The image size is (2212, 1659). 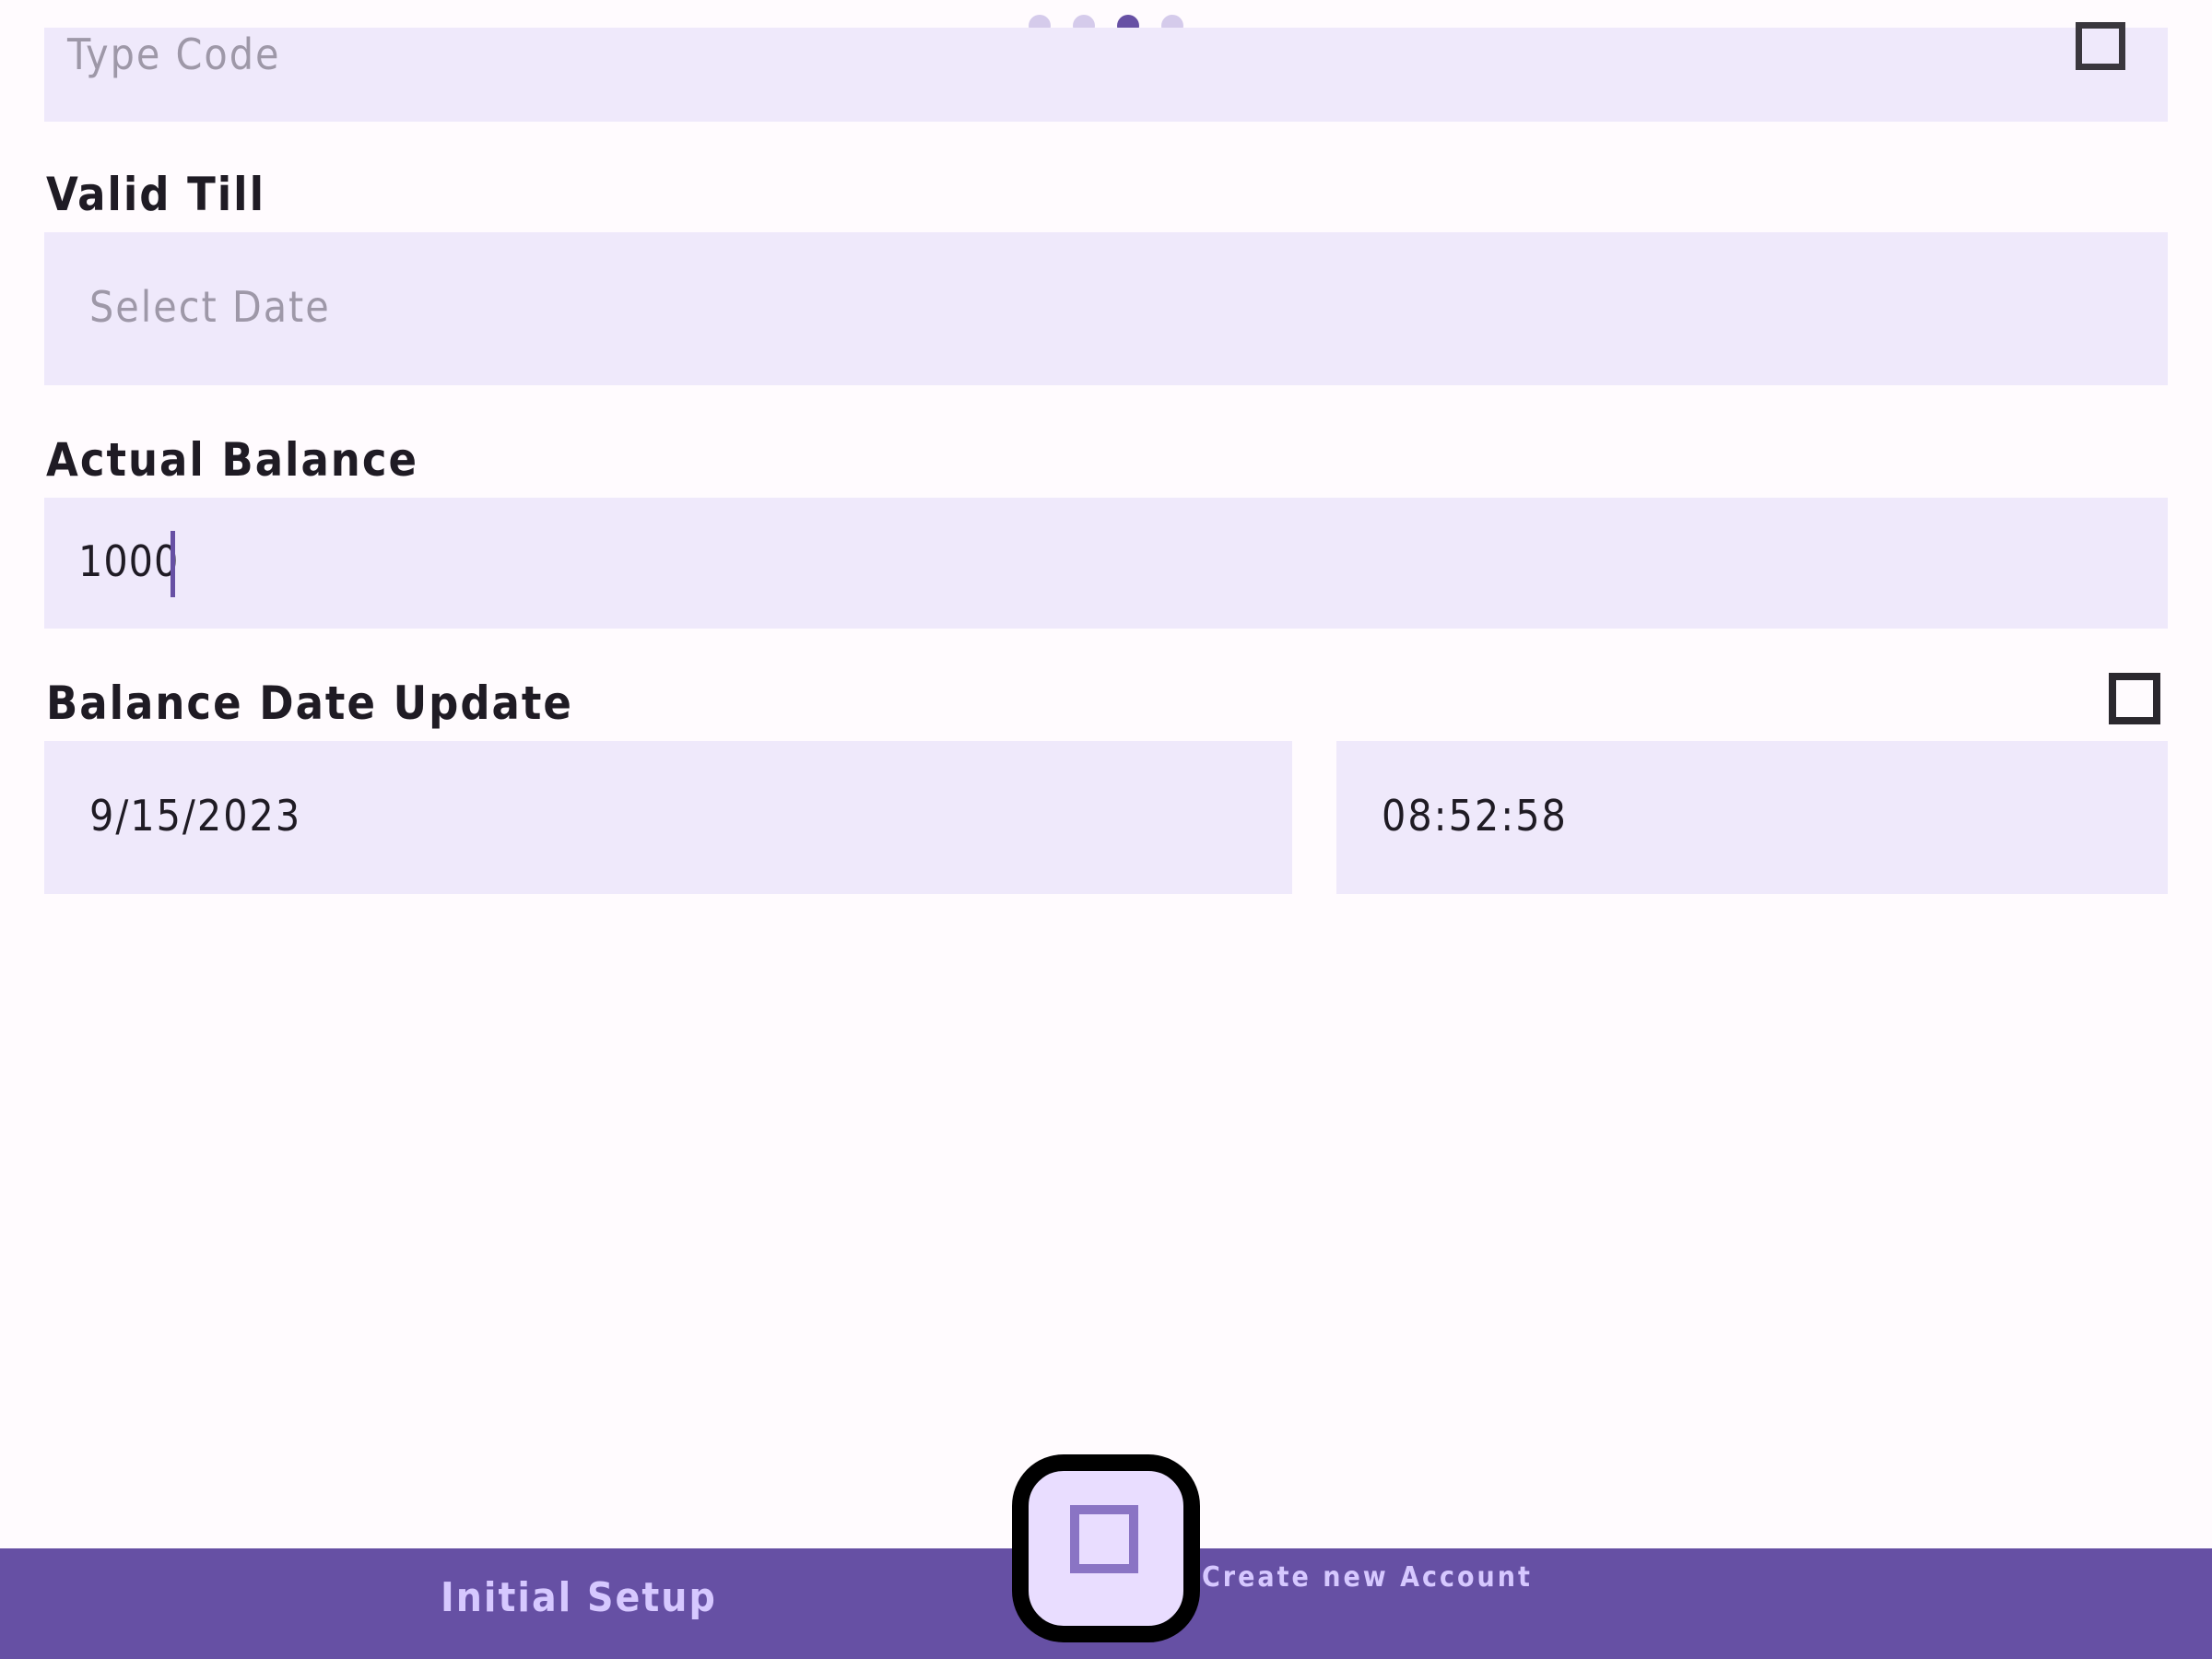 What do you see at coordinates (155, 194) in the screenshot?
I see `valid-till-label: Valid Till` at bounding box center [155, 194].